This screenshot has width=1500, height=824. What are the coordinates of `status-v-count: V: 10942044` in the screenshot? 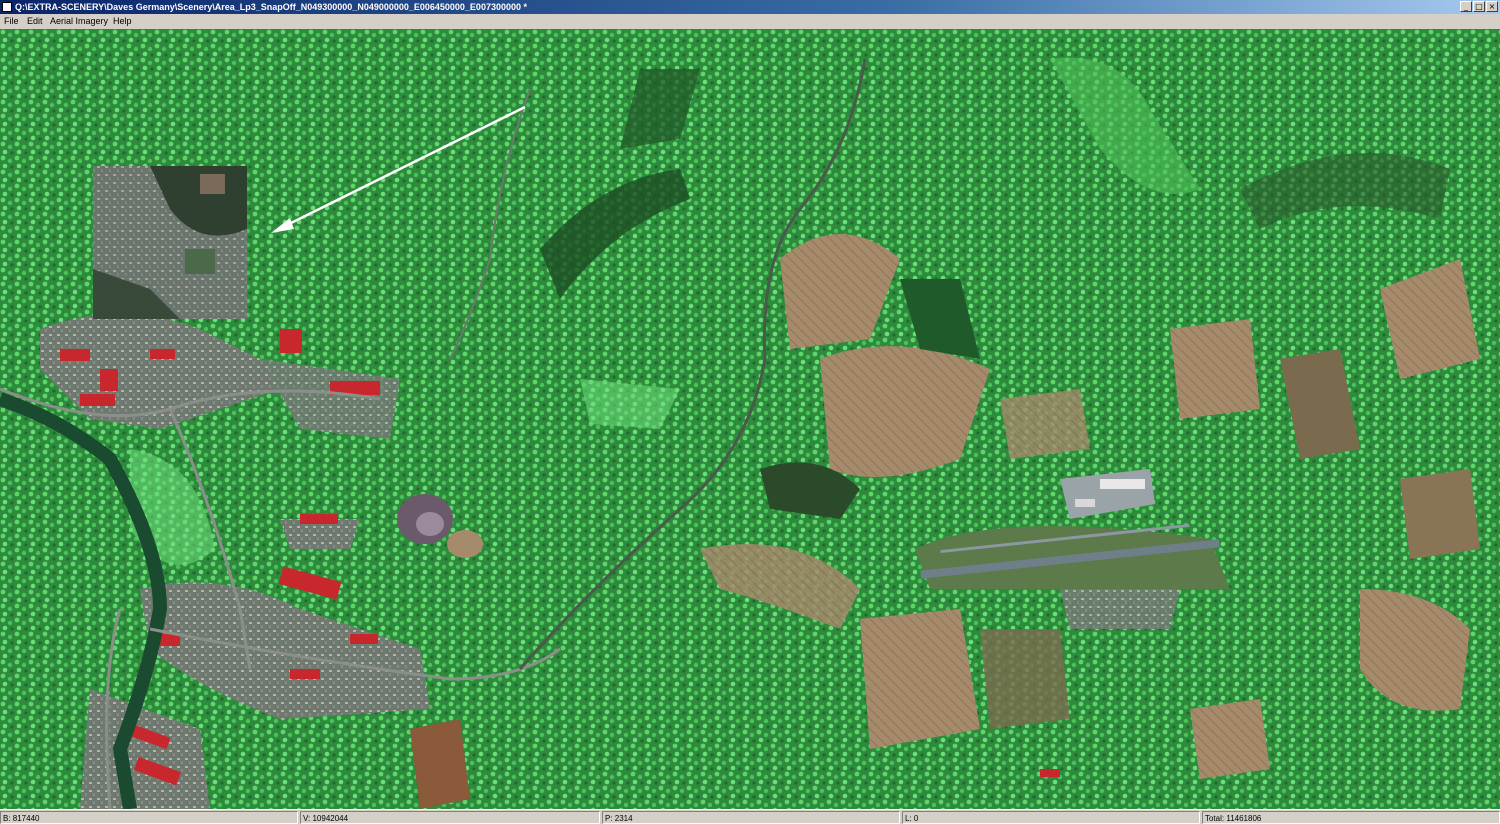 It's located at (450, 817).